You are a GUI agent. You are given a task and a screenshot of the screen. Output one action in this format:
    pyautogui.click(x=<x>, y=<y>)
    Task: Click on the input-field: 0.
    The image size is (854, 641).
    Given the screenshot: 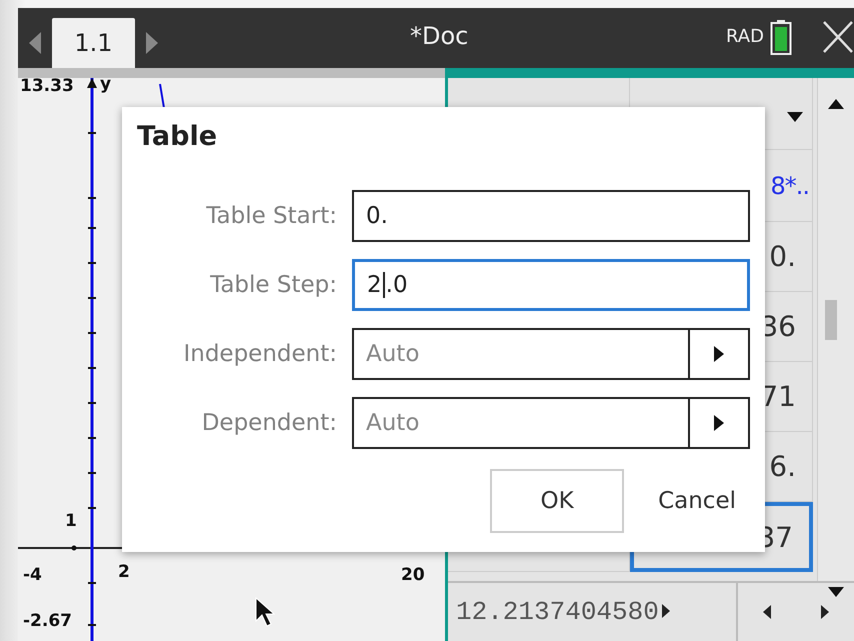 What is the action you would take?
    pyautogui.click(x=551, y=216)
    